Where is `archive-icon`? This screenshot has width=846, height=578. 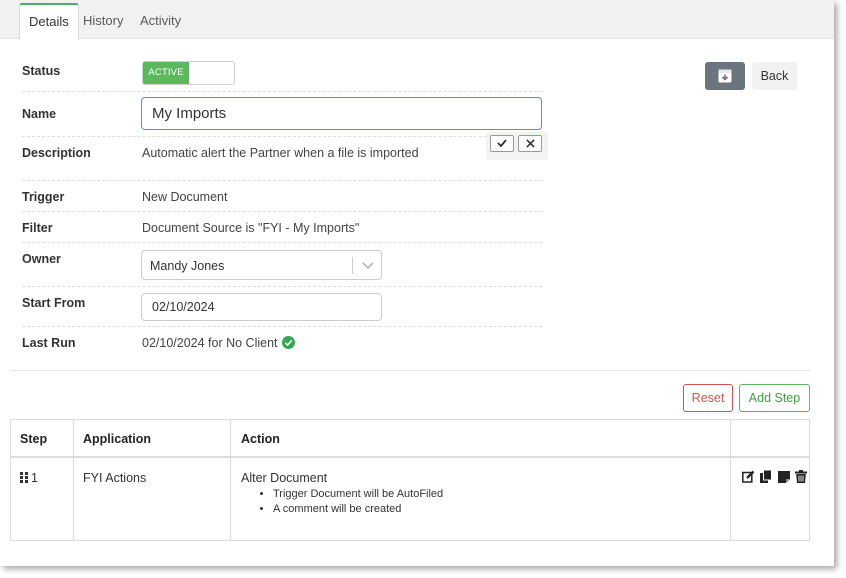
archive-icon is located at coordinates (725, 76).